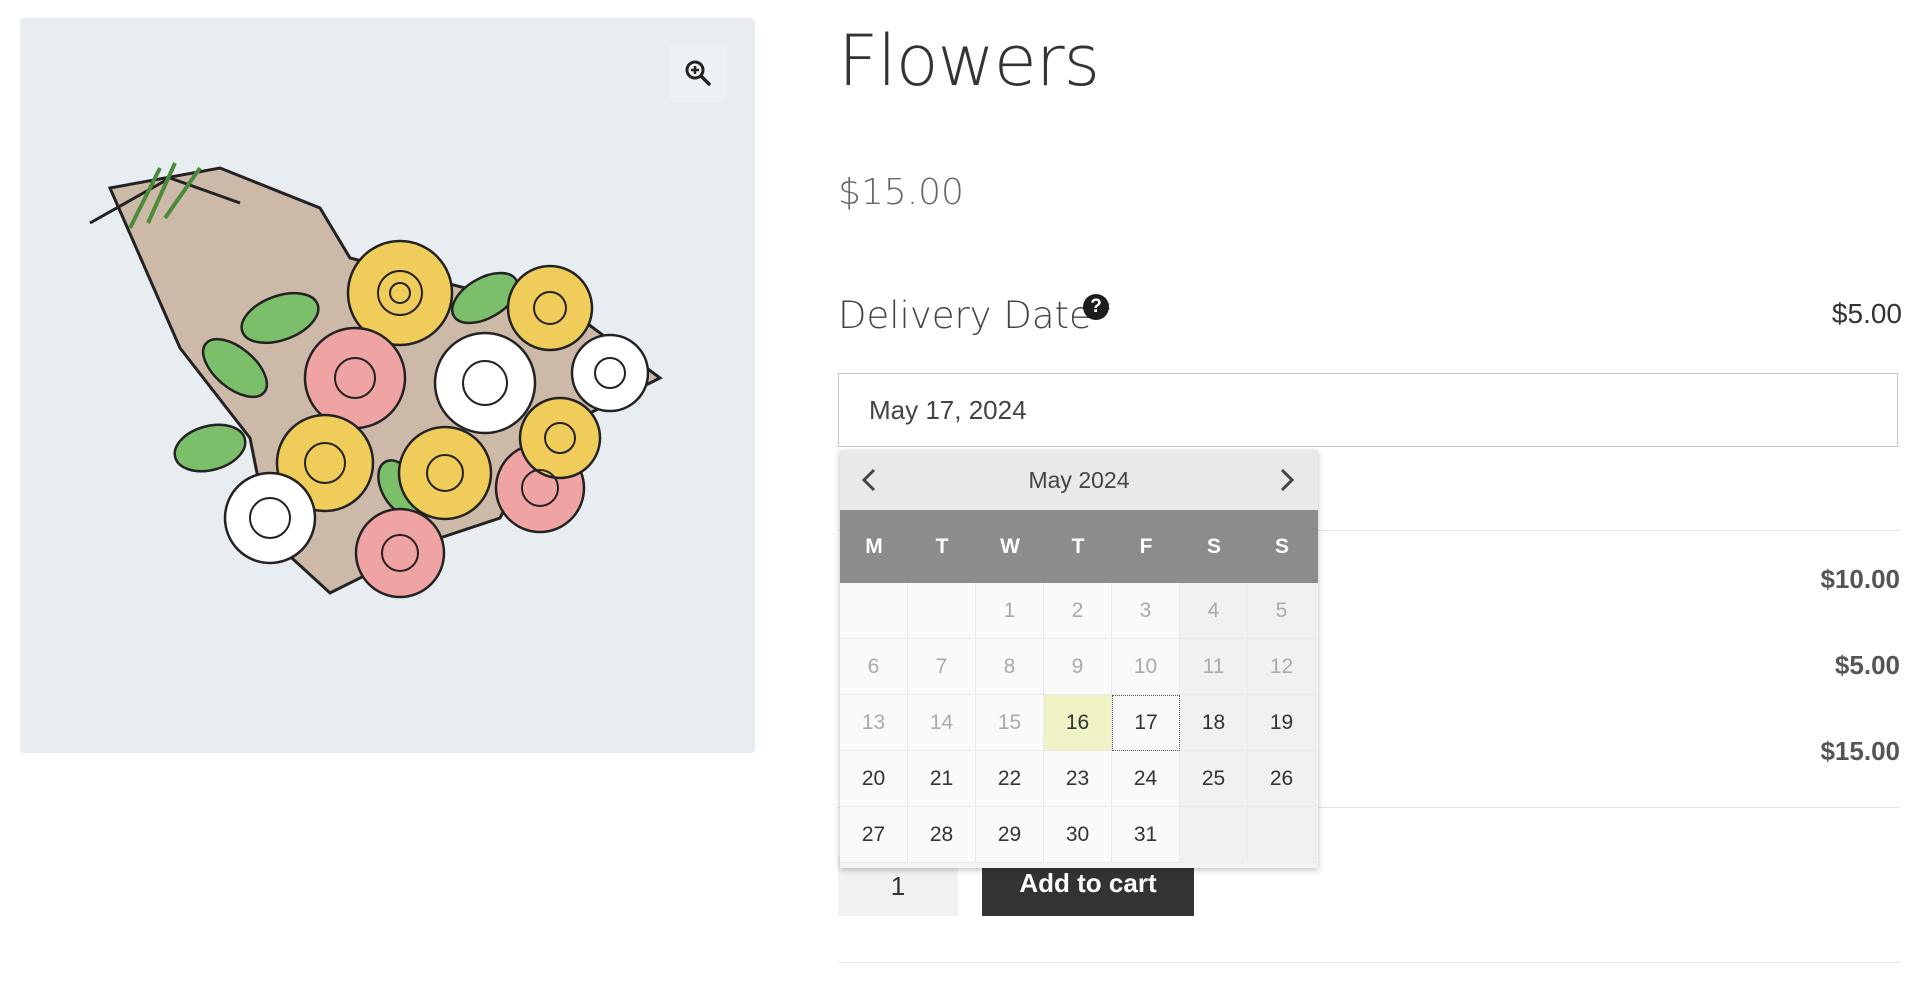 The width and height of the screenshot is (1920, 983). Describe the element at coordinates (1146, 611) in the screenshot. I see `calendar-day: 3` at that location.